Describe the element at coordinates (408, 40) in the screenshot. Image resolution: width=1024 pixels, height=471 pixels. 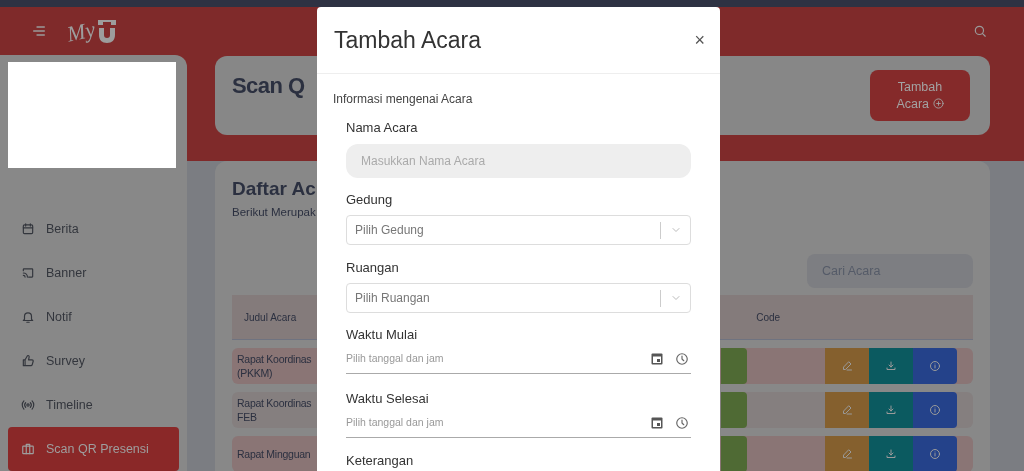
I see `modal-title: Tambah Acara` at that location.